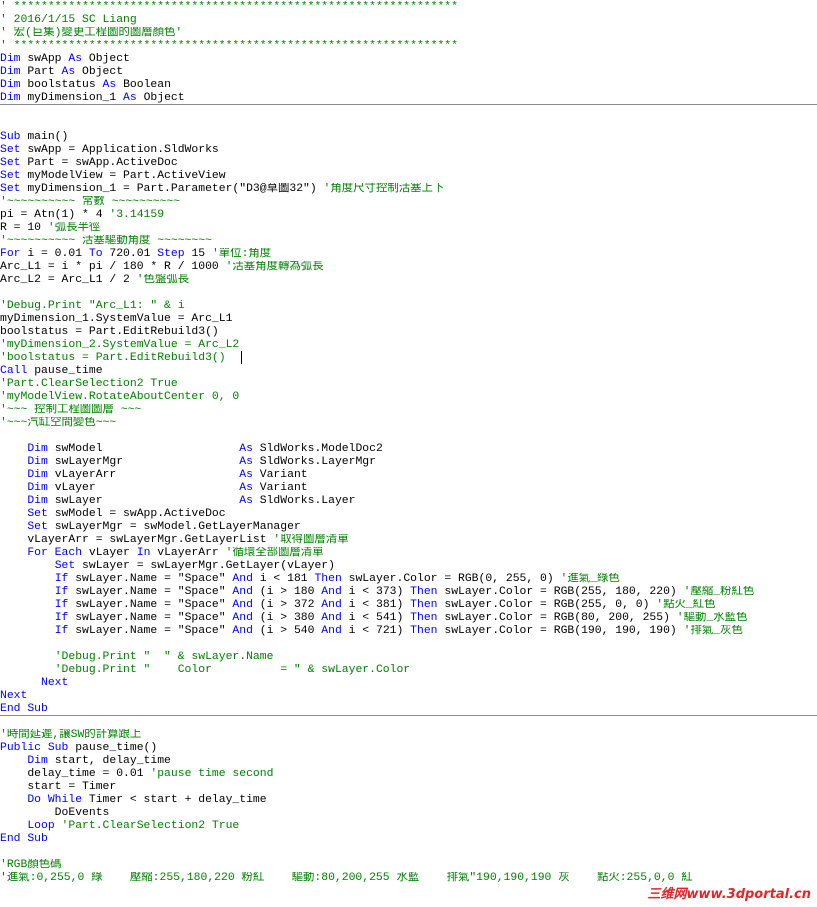 The image size is (817, 907). What do you see at coordinates (408, 462) in the screenshot?
I see `code-line: Dim swLayerMgr As SldWorks.LayerMgr` at bounding box center [408, 462].